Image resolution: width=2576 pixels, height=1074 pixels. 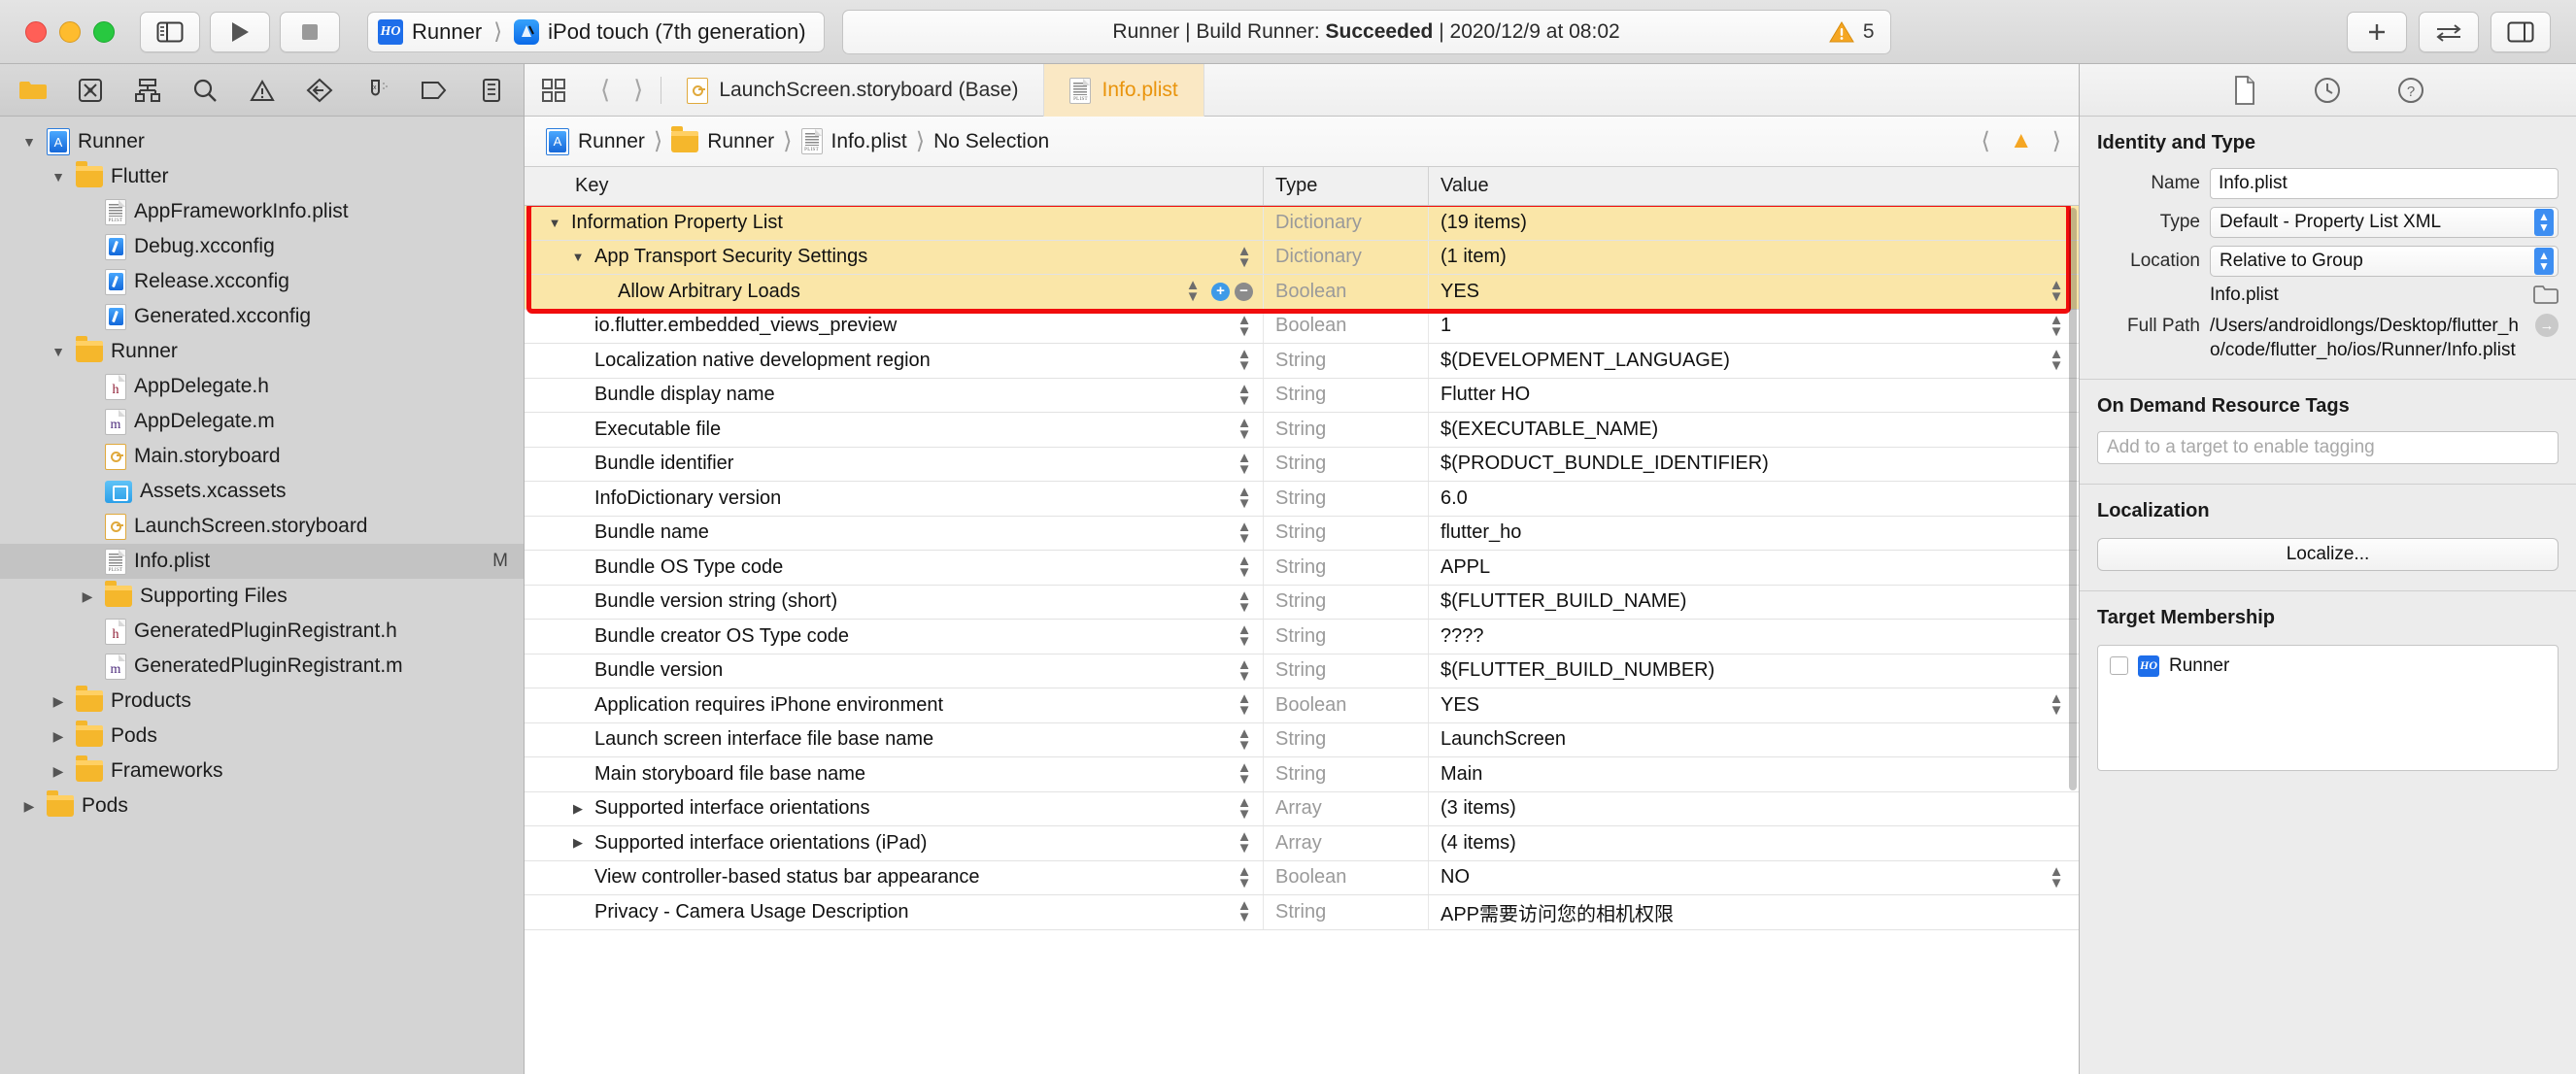 I want to click on plist-key-cell: Bundle version, so click(x=894, y=671).